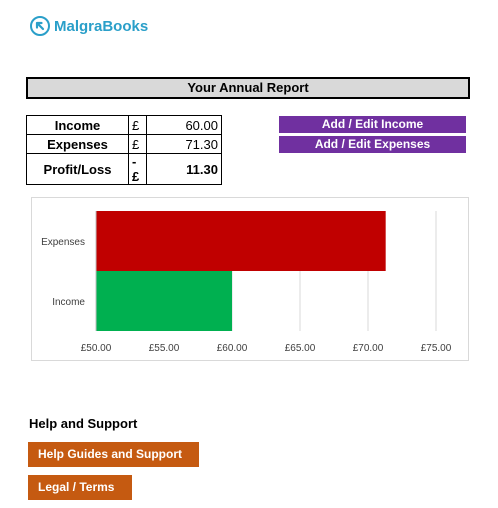 The height and width of the screenshot is (508, 498). I want to click on report-title: Your Annual Report, so click(248, 88).